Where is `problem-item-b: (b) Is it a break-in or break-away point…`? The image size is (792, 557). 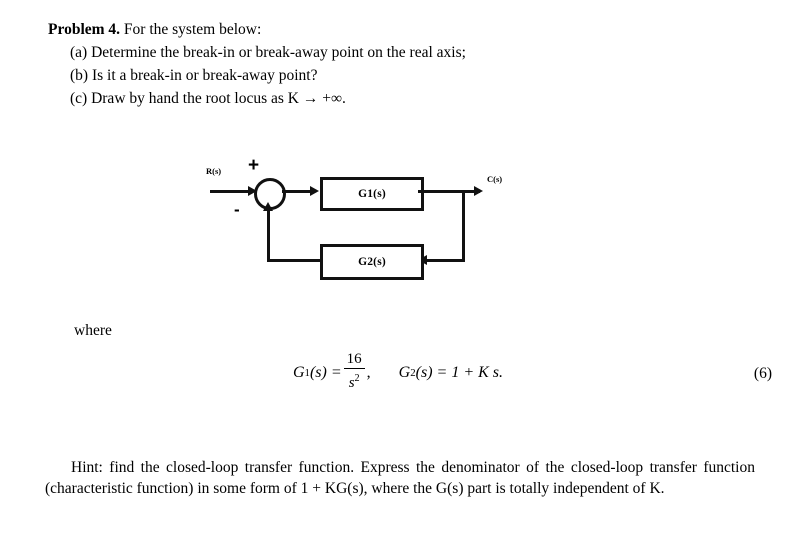
problem-item-b: (b) Is it a break-in or break-away point… is located at coordinates (194, 75).